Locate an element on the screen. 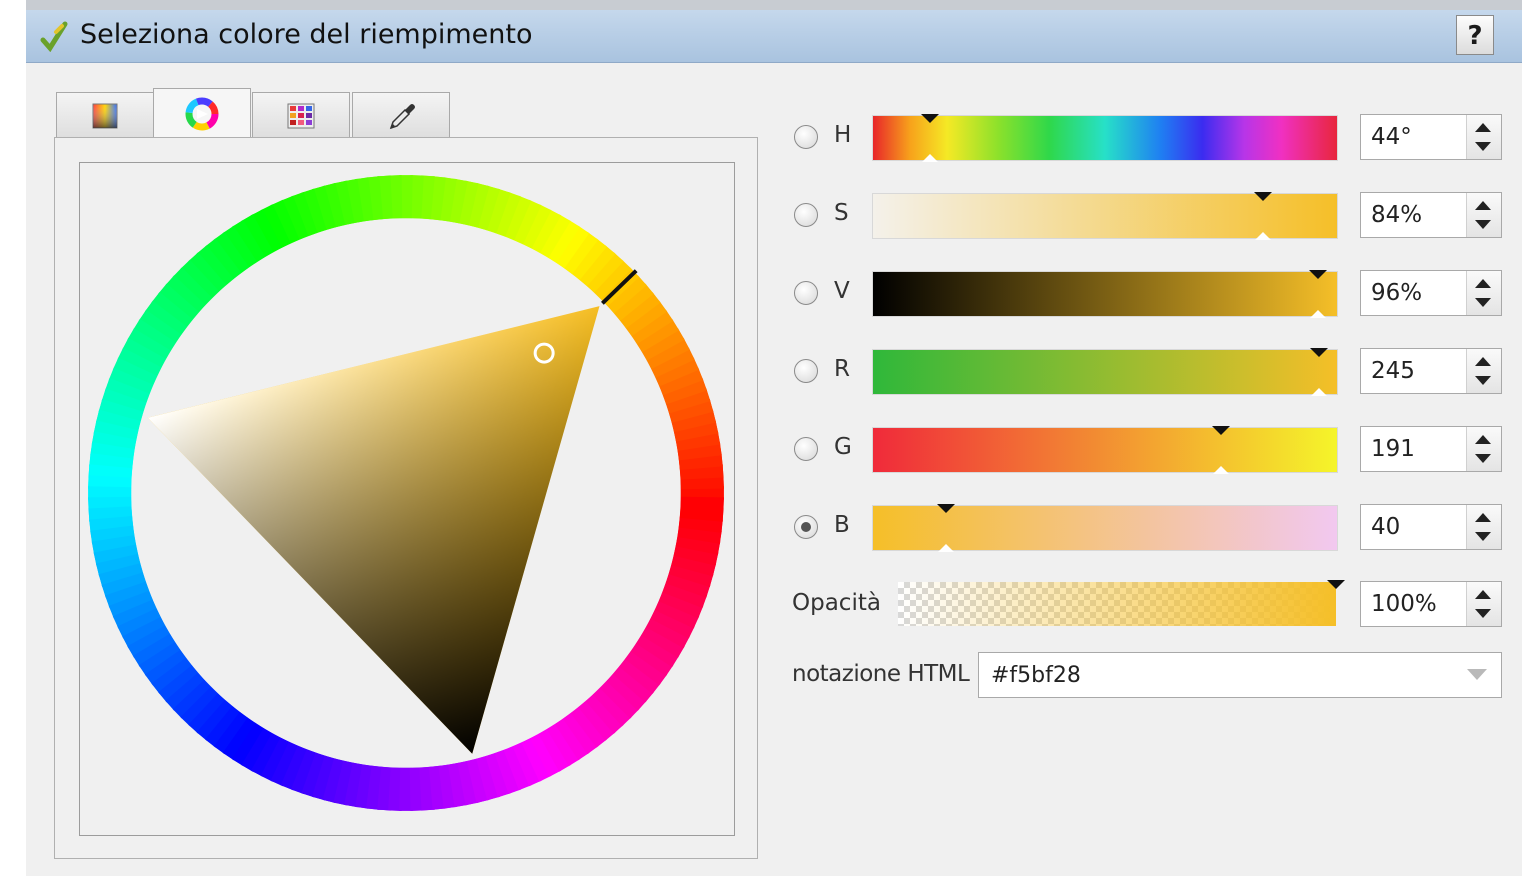 The height and width of the screenshot is (876, 1522). channel-radio-b is located at coordinates (806, 527).